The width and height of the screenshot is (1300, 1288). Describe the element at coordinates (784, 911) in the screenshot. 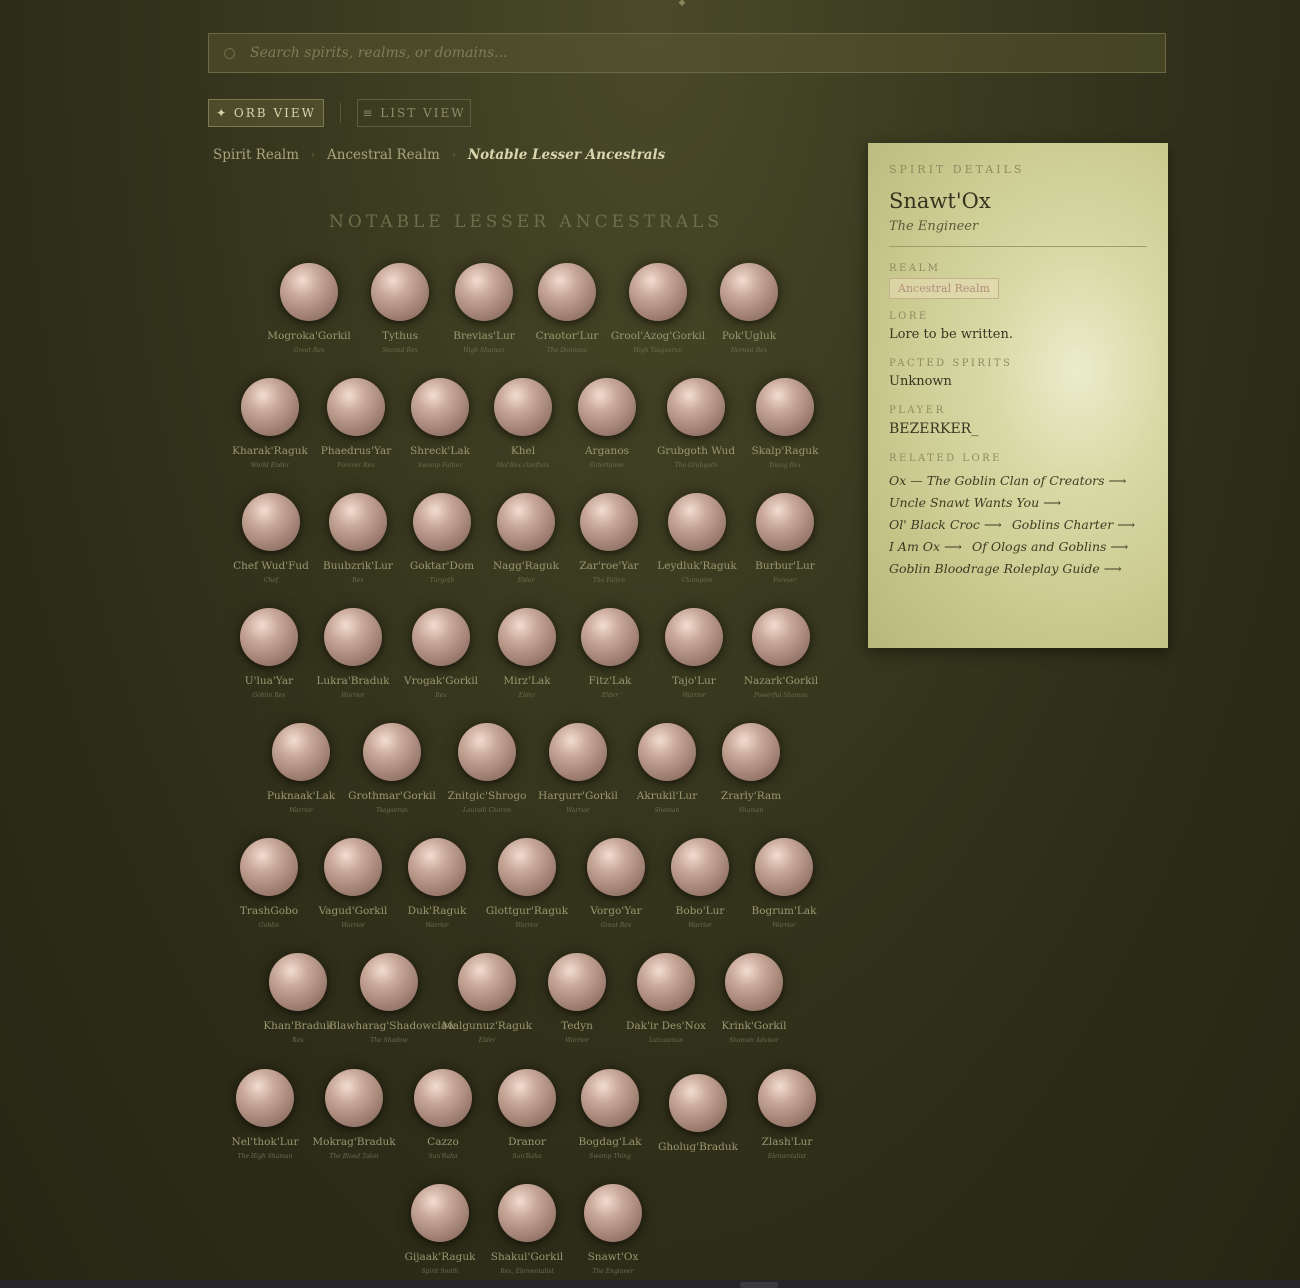

I see `spirit-orb-name: Bogrum'Lak` at that location.